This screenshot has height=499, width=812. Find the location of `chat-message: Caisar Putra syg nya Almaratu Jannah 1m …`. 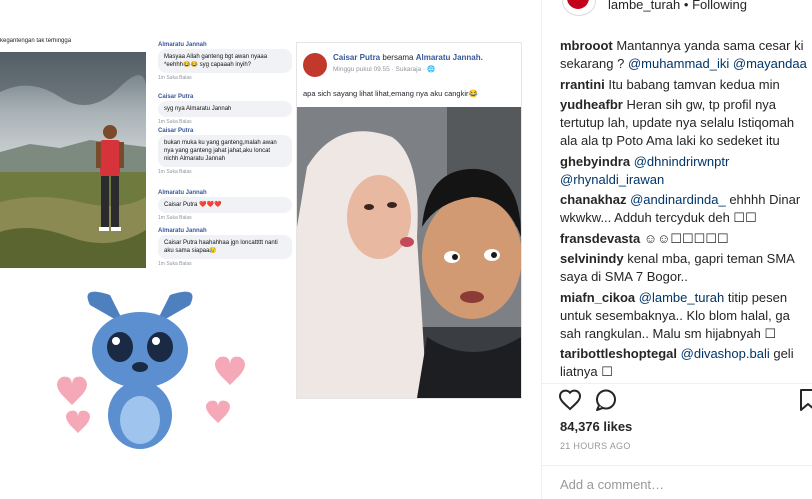

chat-message: Caisar Putra syg nya Almaratu Jannah 1m … is located at coordinates (225, 109).